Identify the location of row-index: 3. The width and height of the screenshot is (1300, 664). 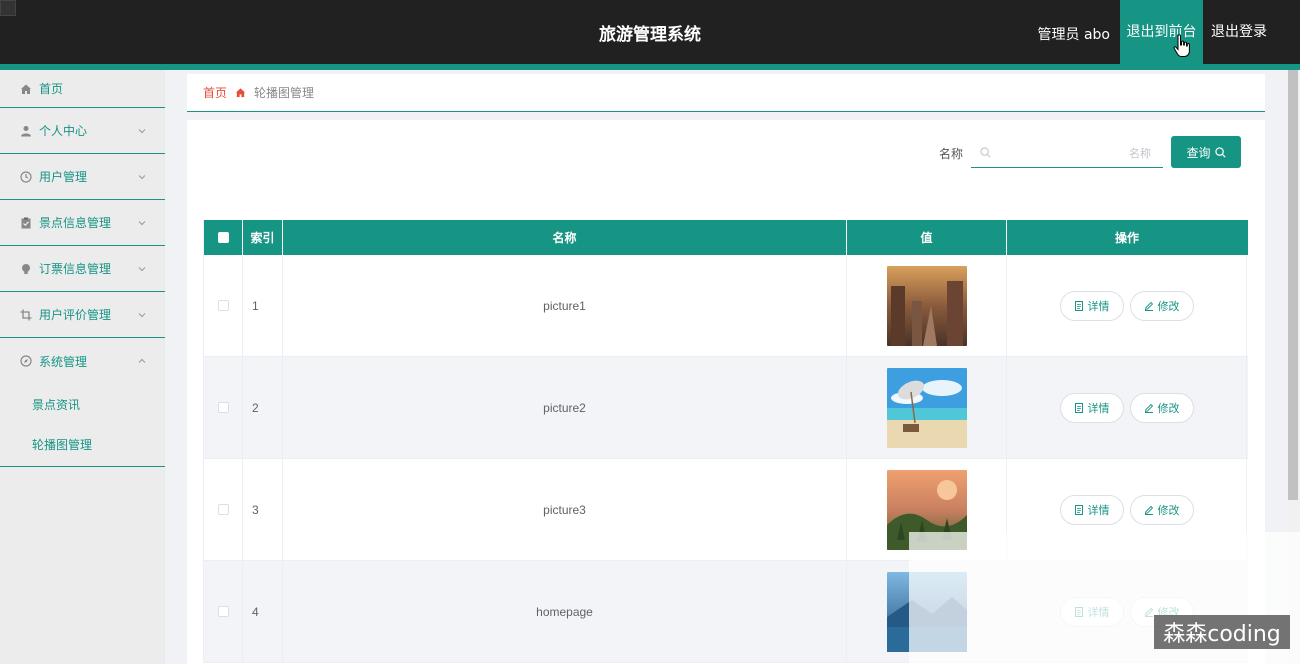
(263, 509).